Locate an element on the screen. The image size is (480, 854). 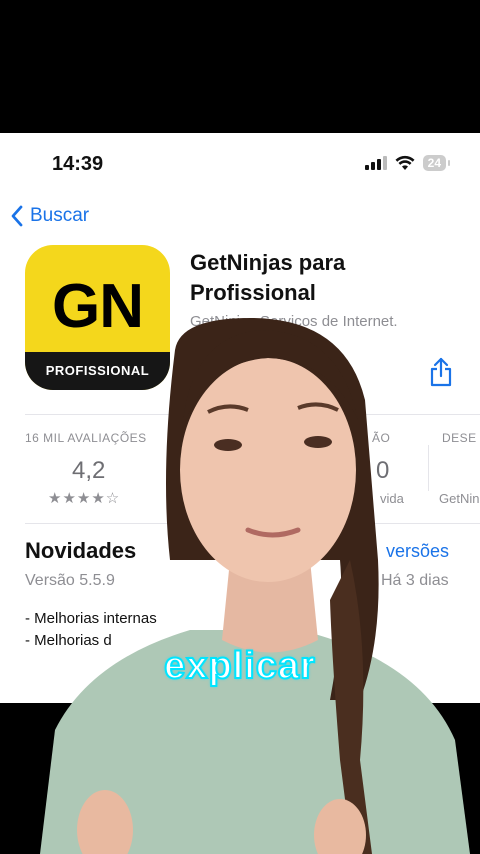
back-label: Buscar is located at coordinates (60, 215).